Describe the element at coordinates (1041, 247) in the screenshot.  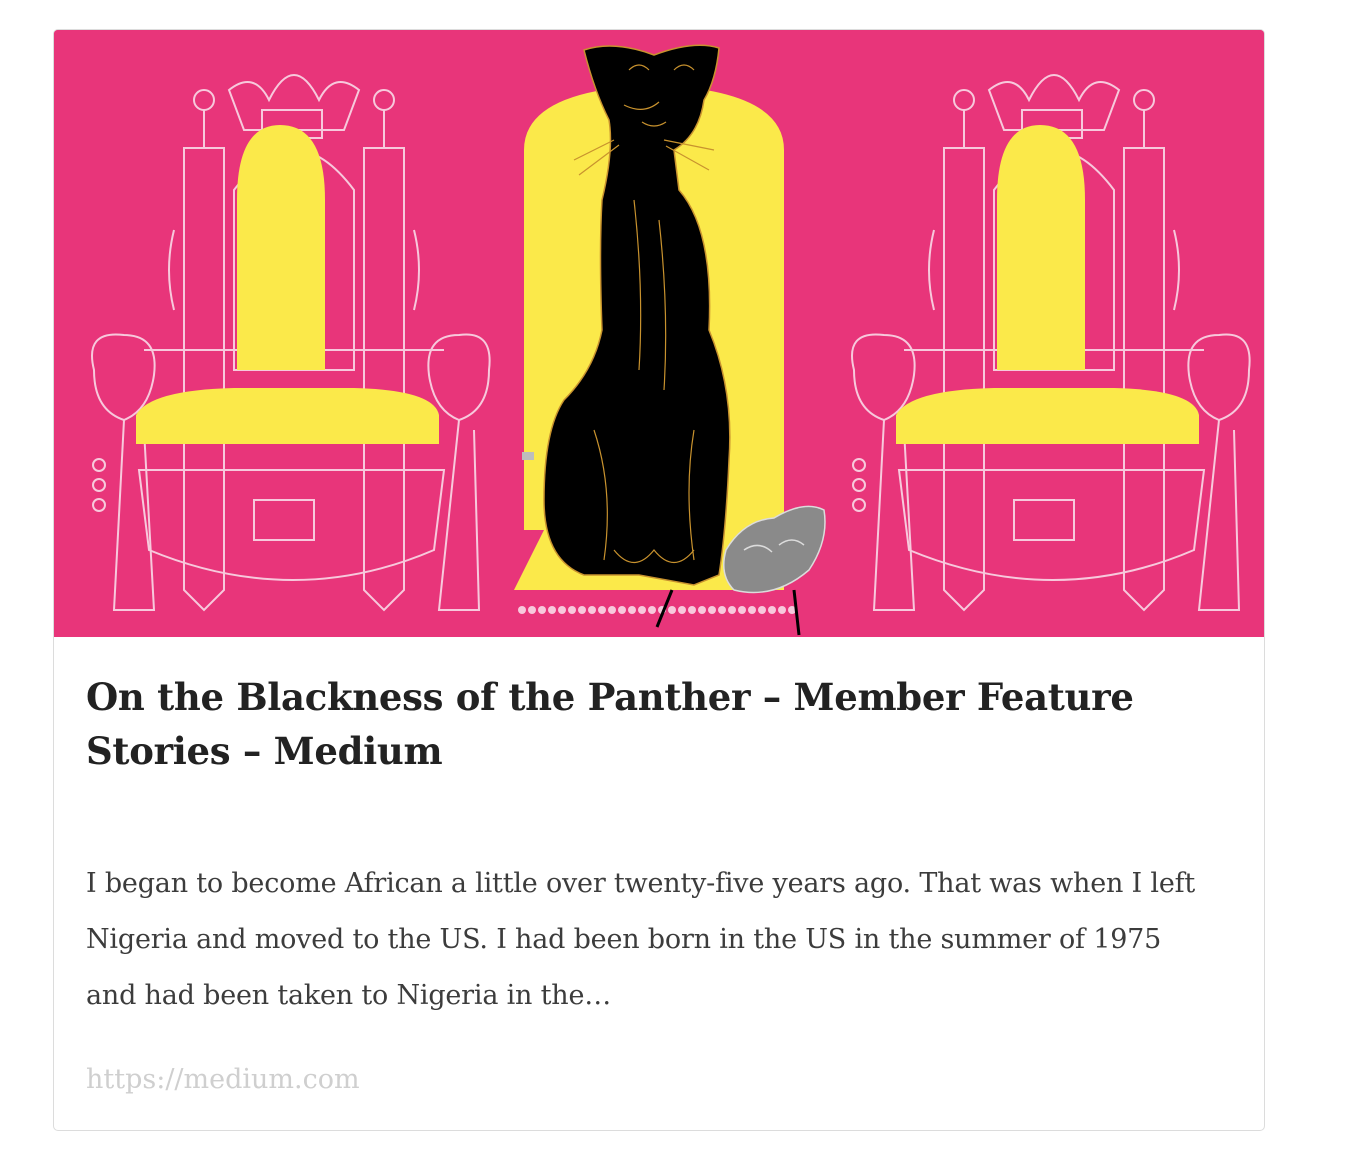
I see `right-throne-back-yellow` at that location.